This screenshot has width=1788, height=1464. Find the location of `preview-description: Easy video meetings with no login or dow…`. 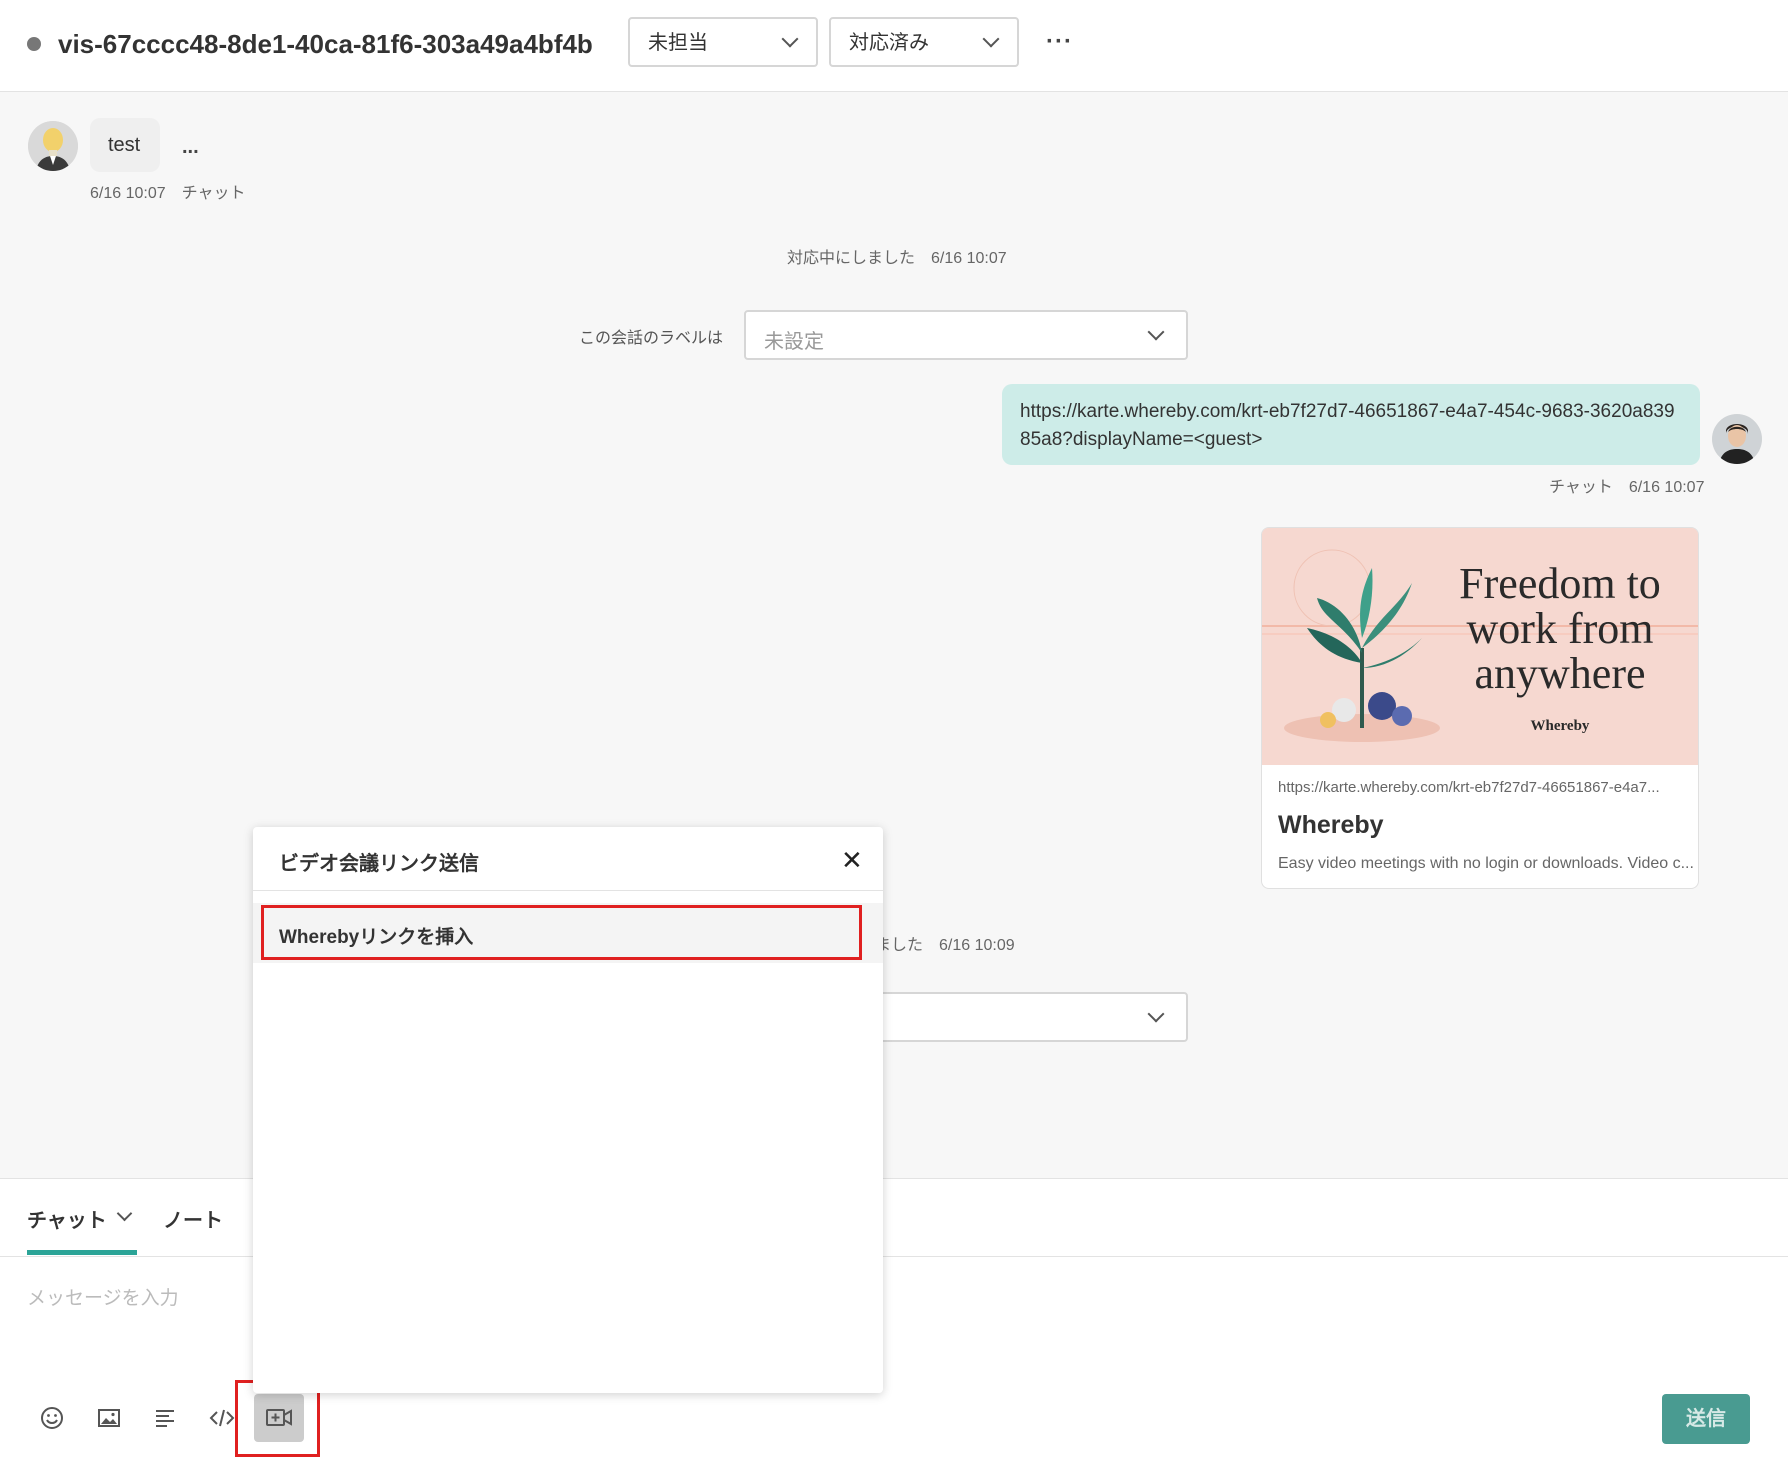

preview-description: Easy video meetings with no login or dow… is located at coordinates (1486, 863).